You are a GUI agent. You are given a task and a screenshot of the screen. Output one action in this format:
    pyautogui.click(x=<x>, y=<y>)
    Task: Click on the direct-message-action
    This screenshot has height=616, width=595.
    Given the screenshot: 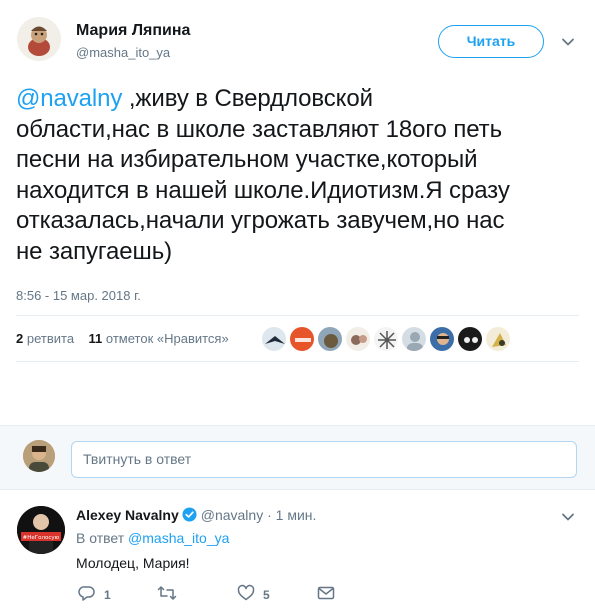 What is the action you would take?
    pyautogui.click(x=326, y=595)
    